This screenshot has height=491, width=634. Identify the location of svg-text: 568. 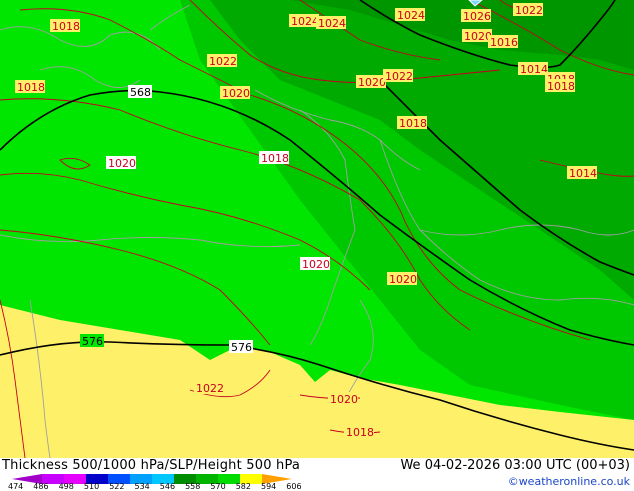
(140, 92).